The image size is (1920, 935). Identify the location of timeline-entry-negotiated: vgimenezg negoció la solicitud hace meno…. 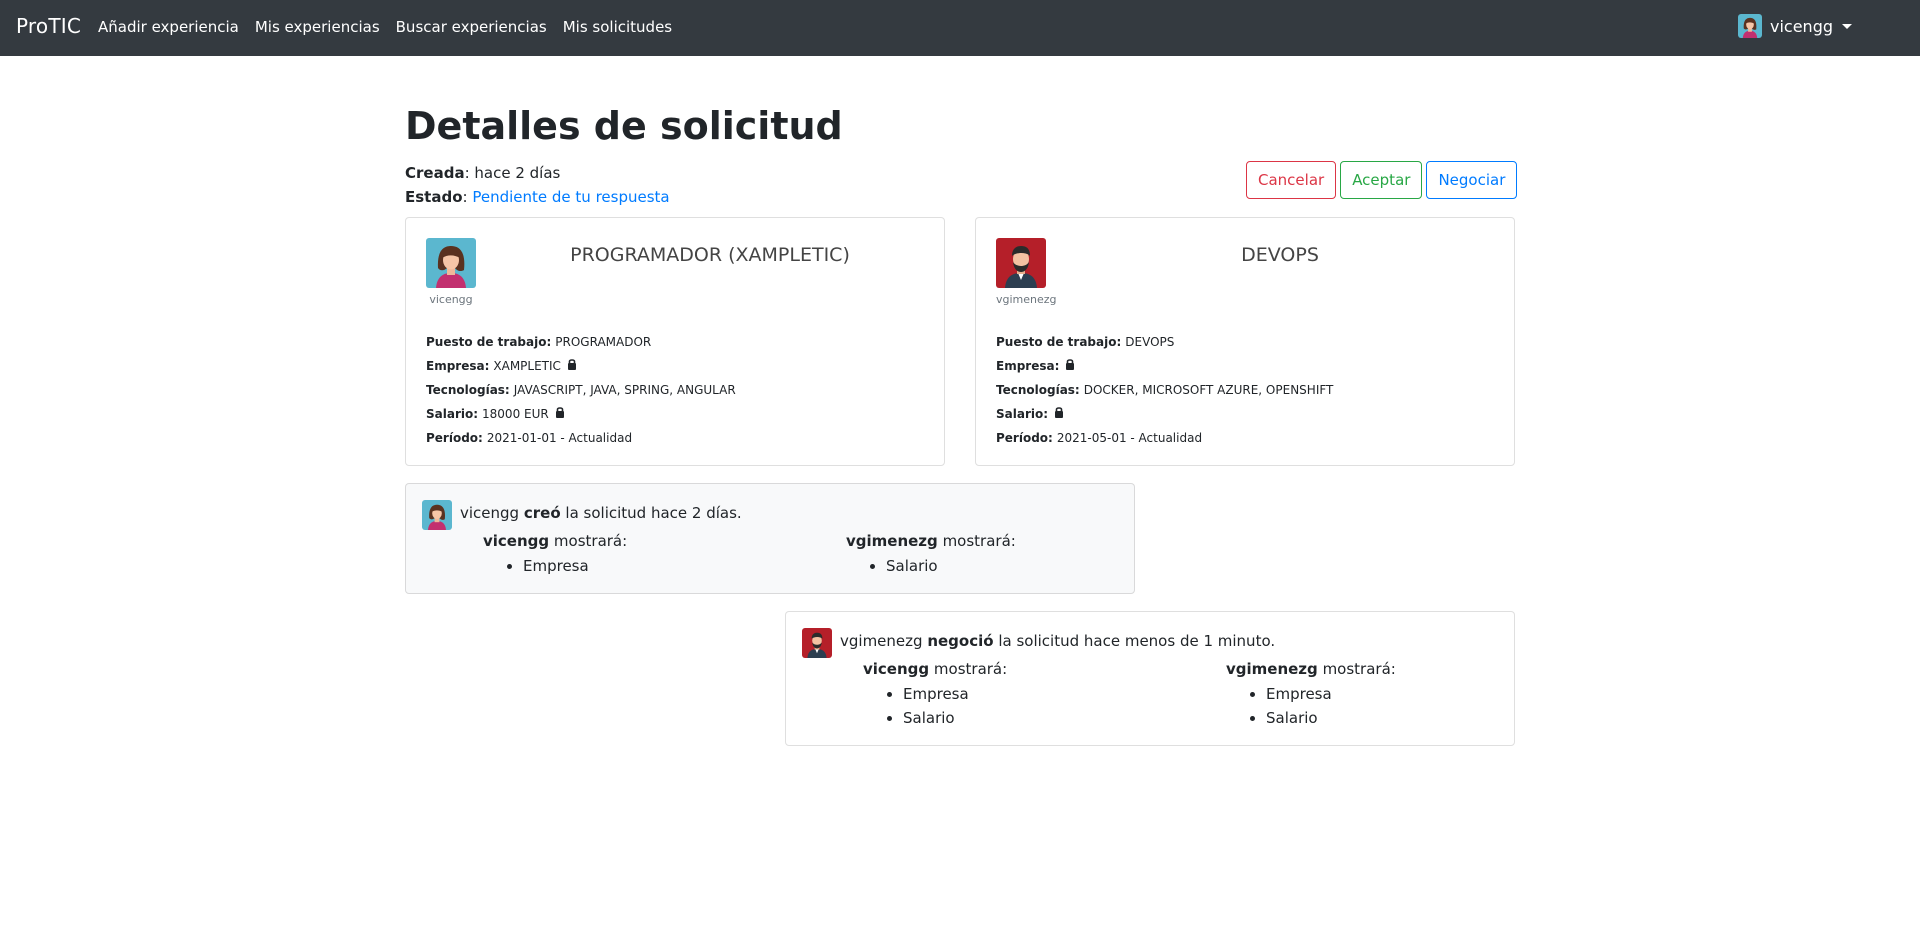
(1150, 678).